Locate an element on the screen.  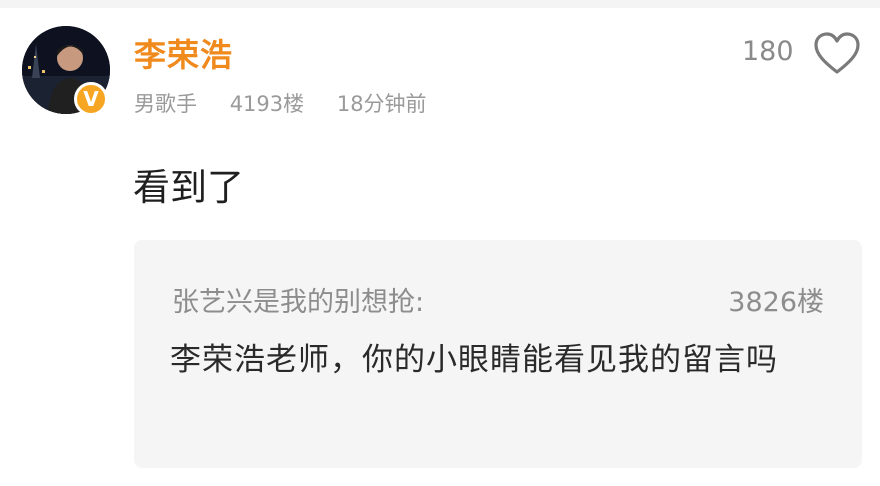
floor-number: 4193楼 is located at coordinates (267, 104).